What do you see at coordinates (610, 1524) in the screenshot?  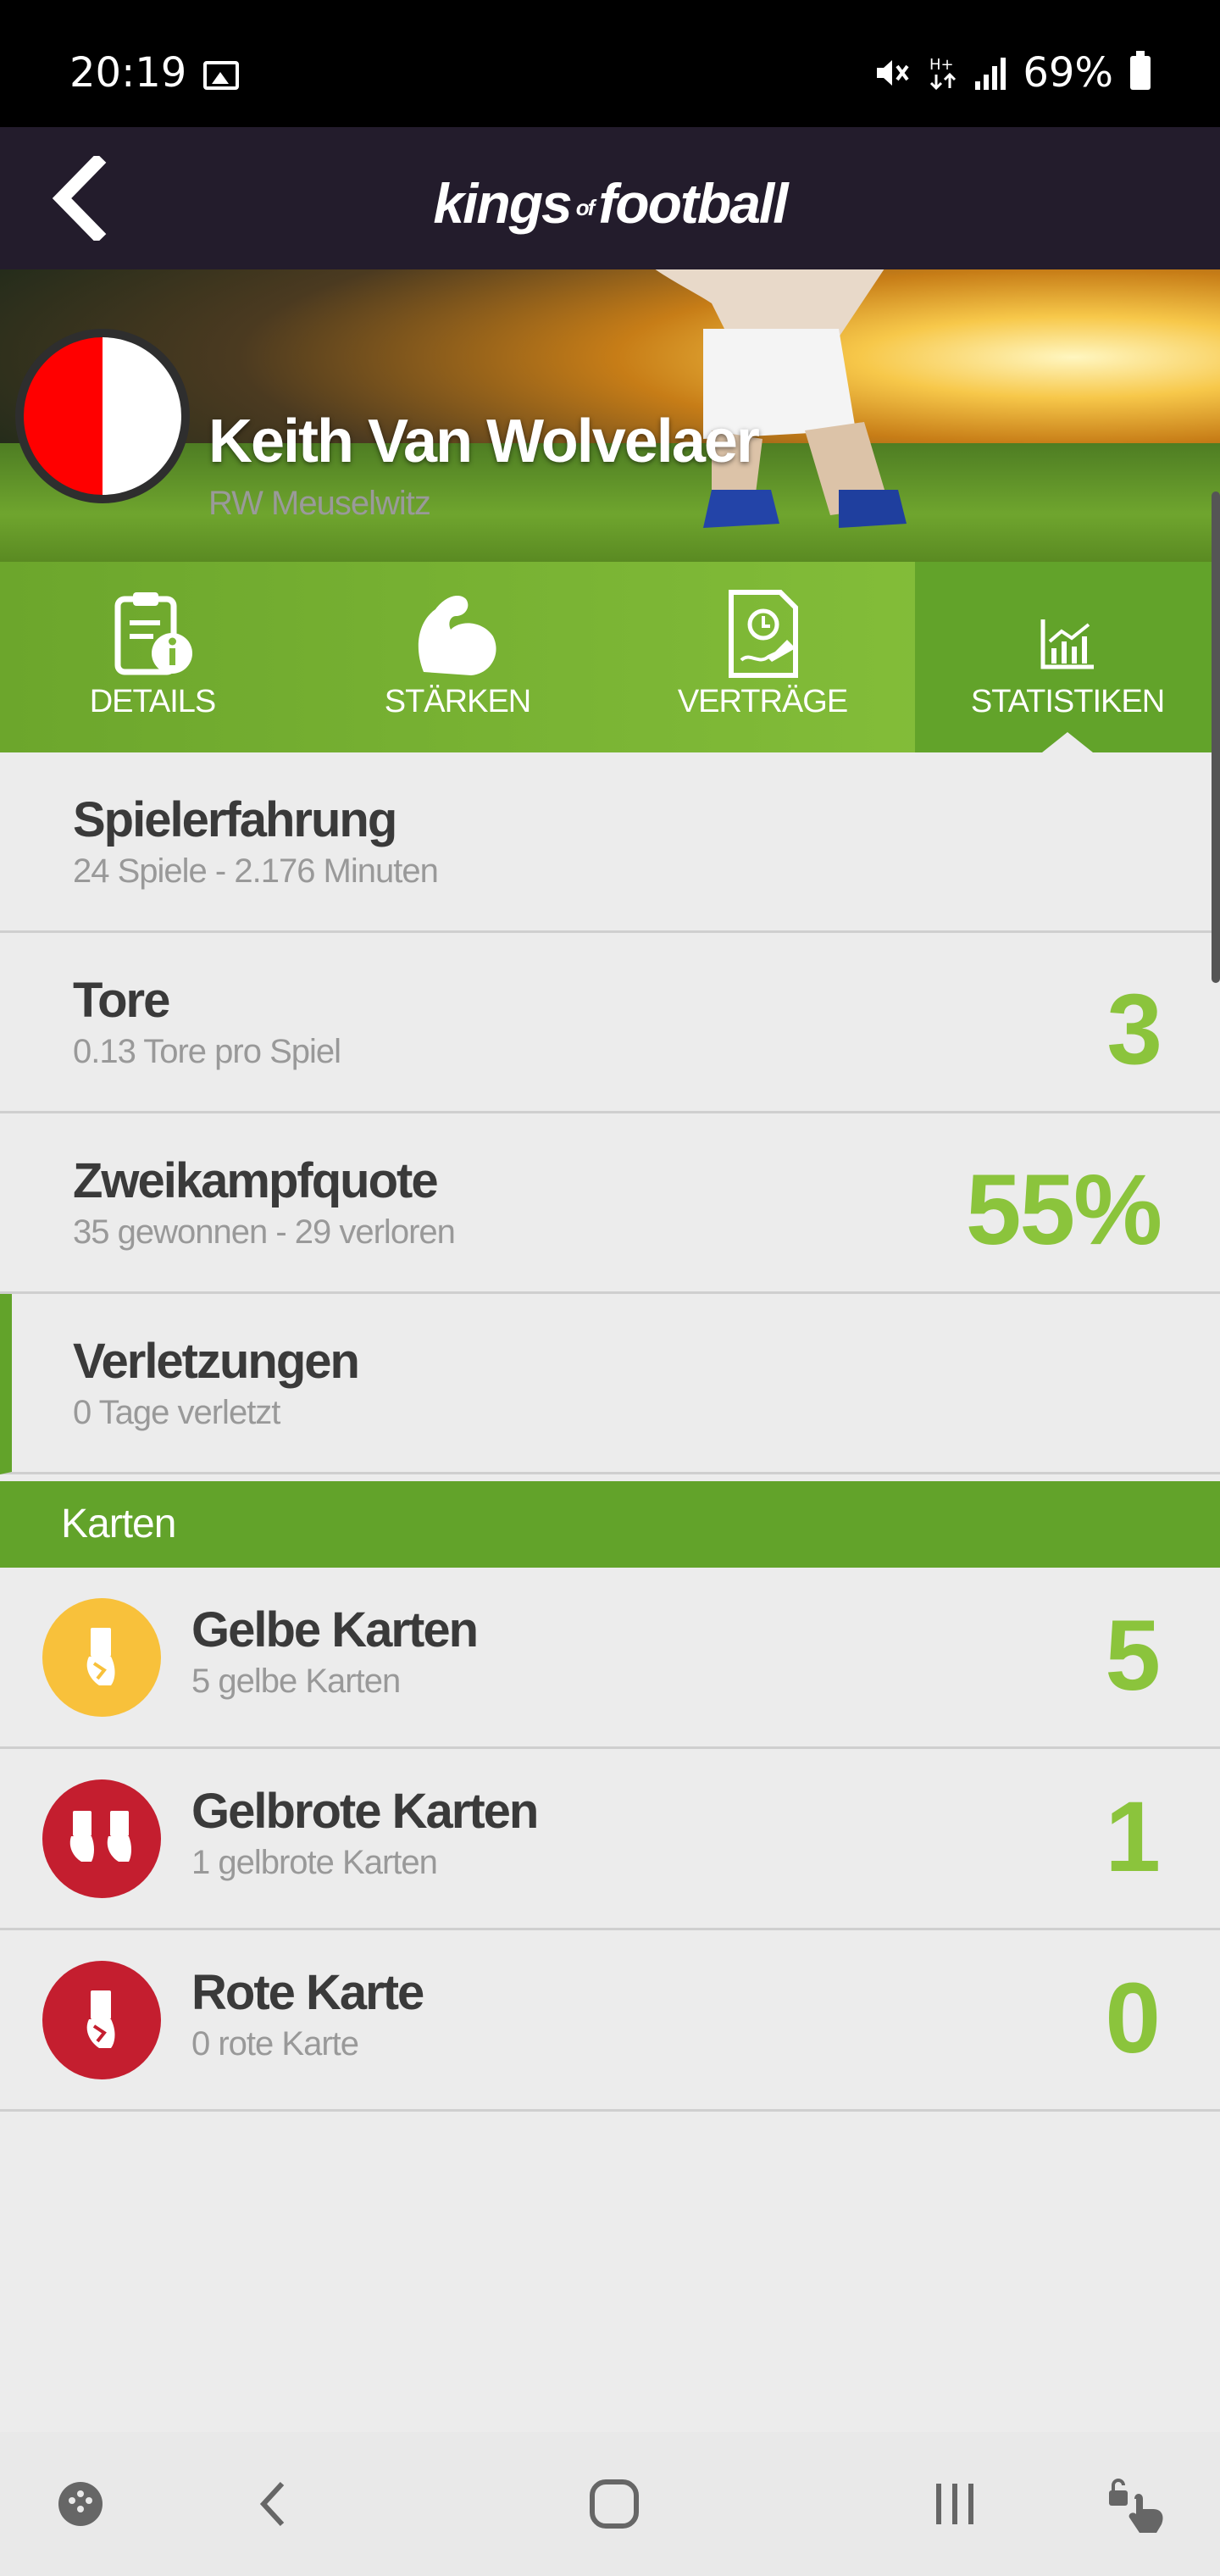 I see `section-header-karten: Karten` at bounding box center [610, 1524].